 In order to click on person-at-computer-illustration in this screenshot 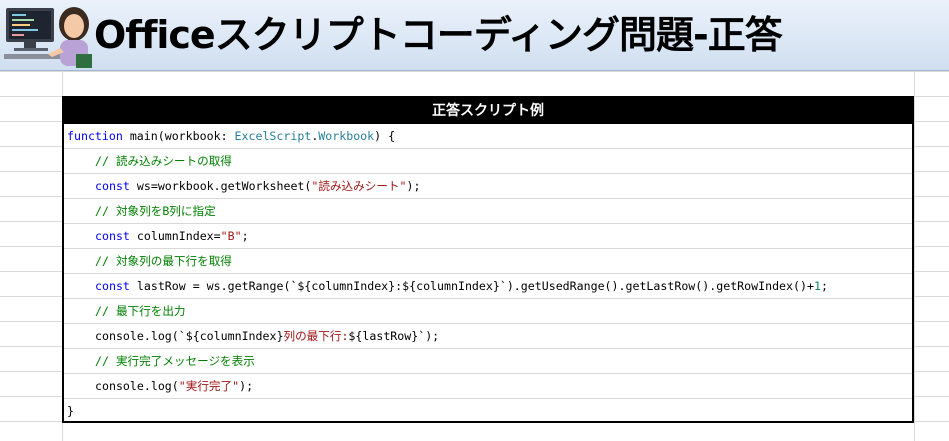, I will do `click(48, 37)`.